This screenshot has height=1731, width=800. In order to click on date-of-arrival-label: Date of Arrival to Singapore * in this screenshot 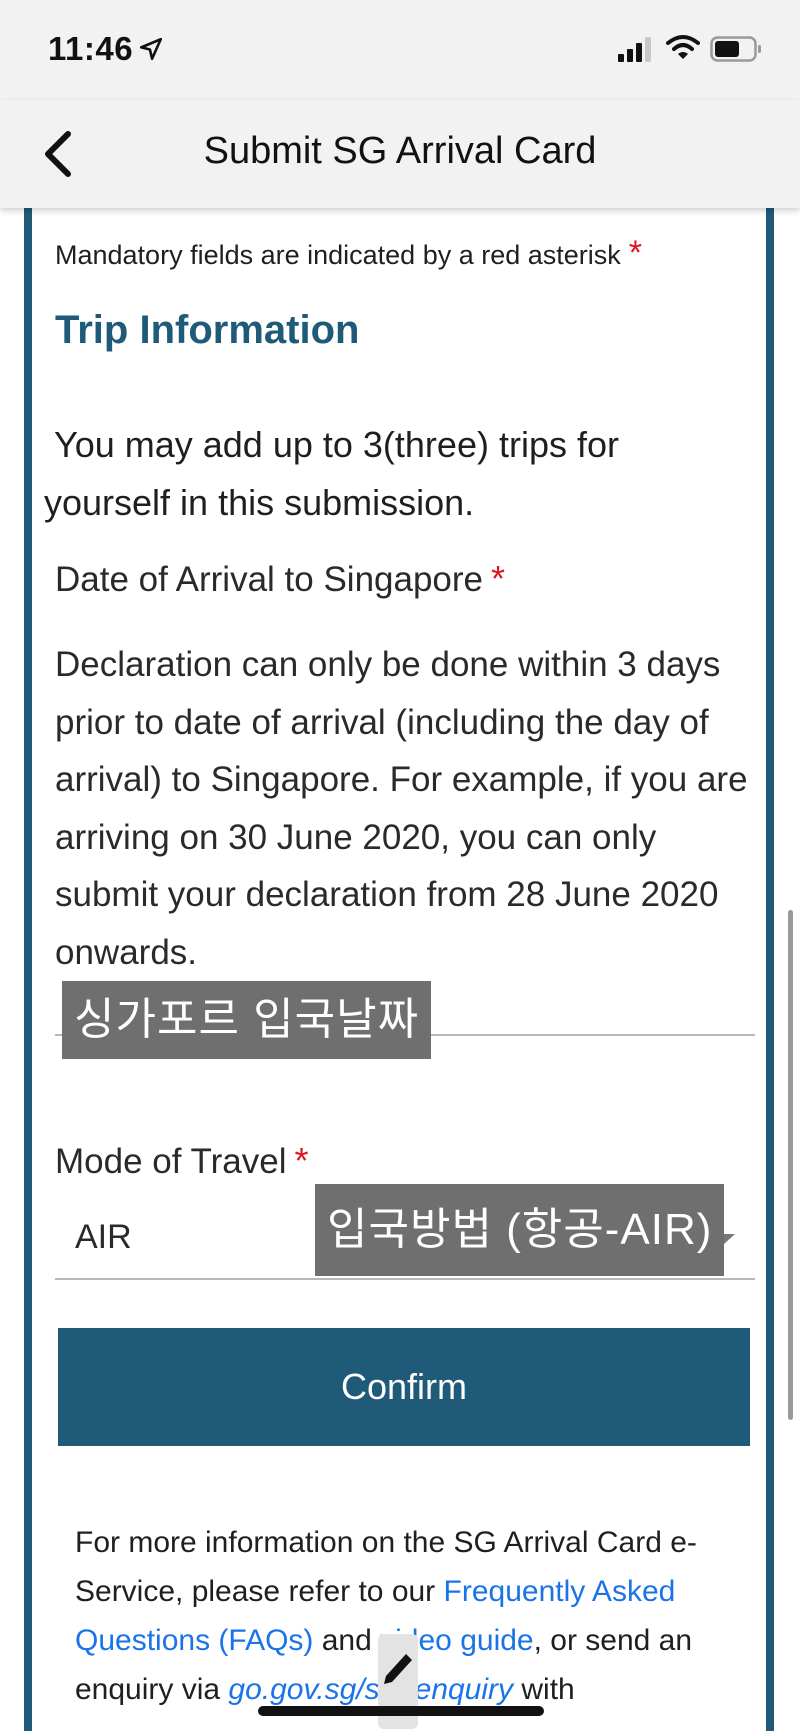, I will do `click(280, 579)`.